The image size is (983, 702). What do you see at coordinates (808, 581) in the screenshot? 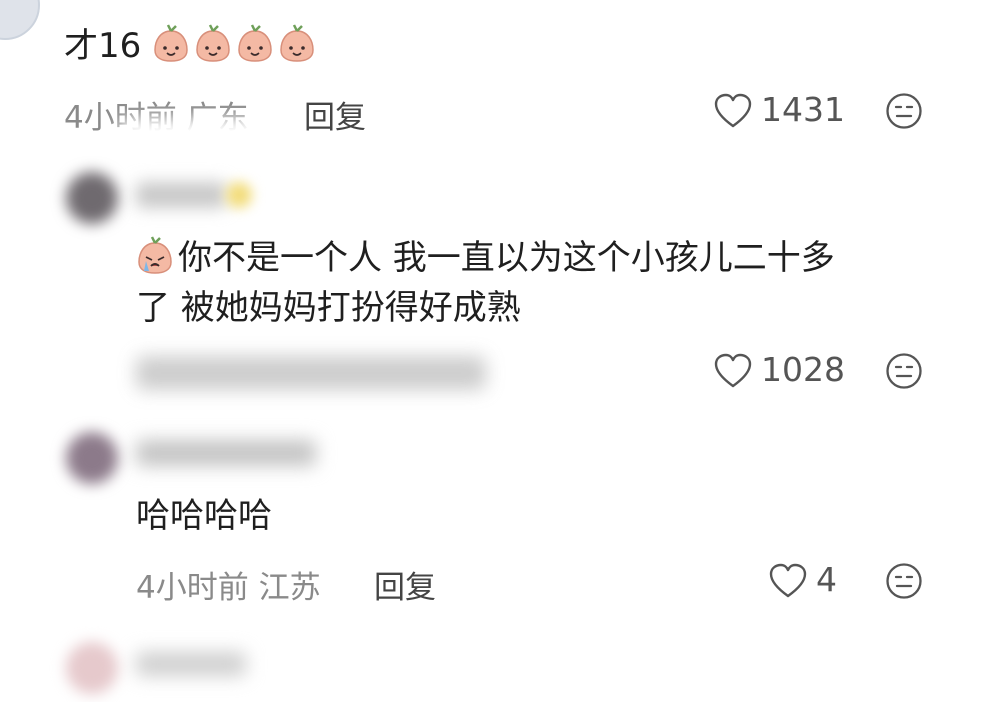
I see `like-button: 4` at bounding box center [808, 581].